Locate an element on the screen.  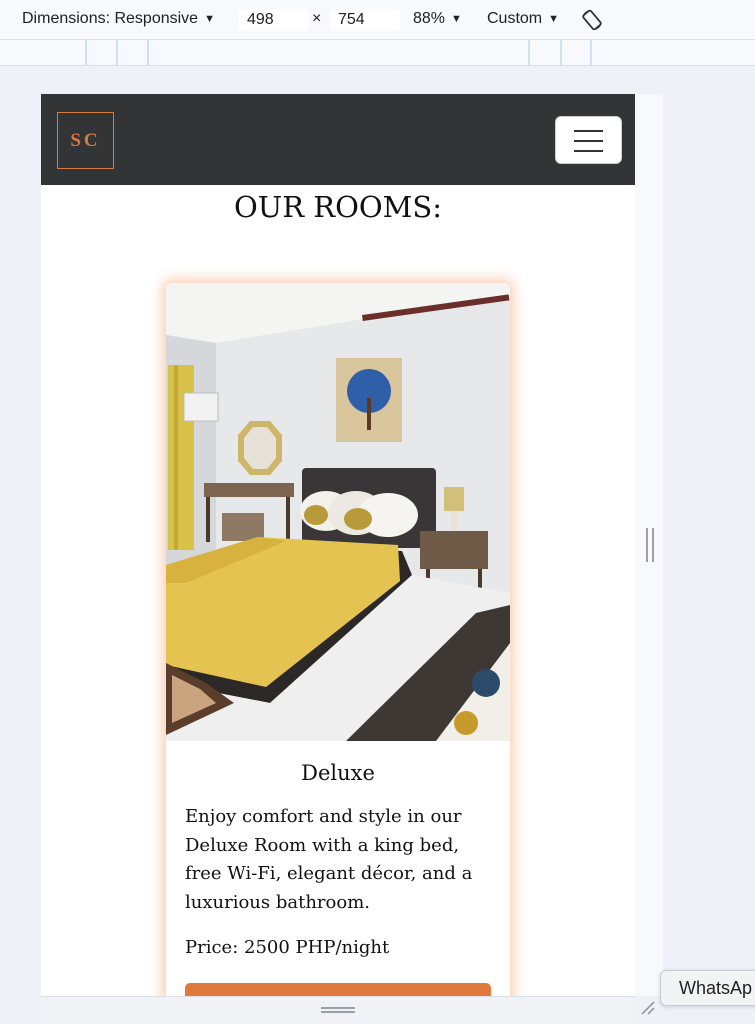
zoom-dropdown: 88% ▼ is located at coordinates (437, 19).